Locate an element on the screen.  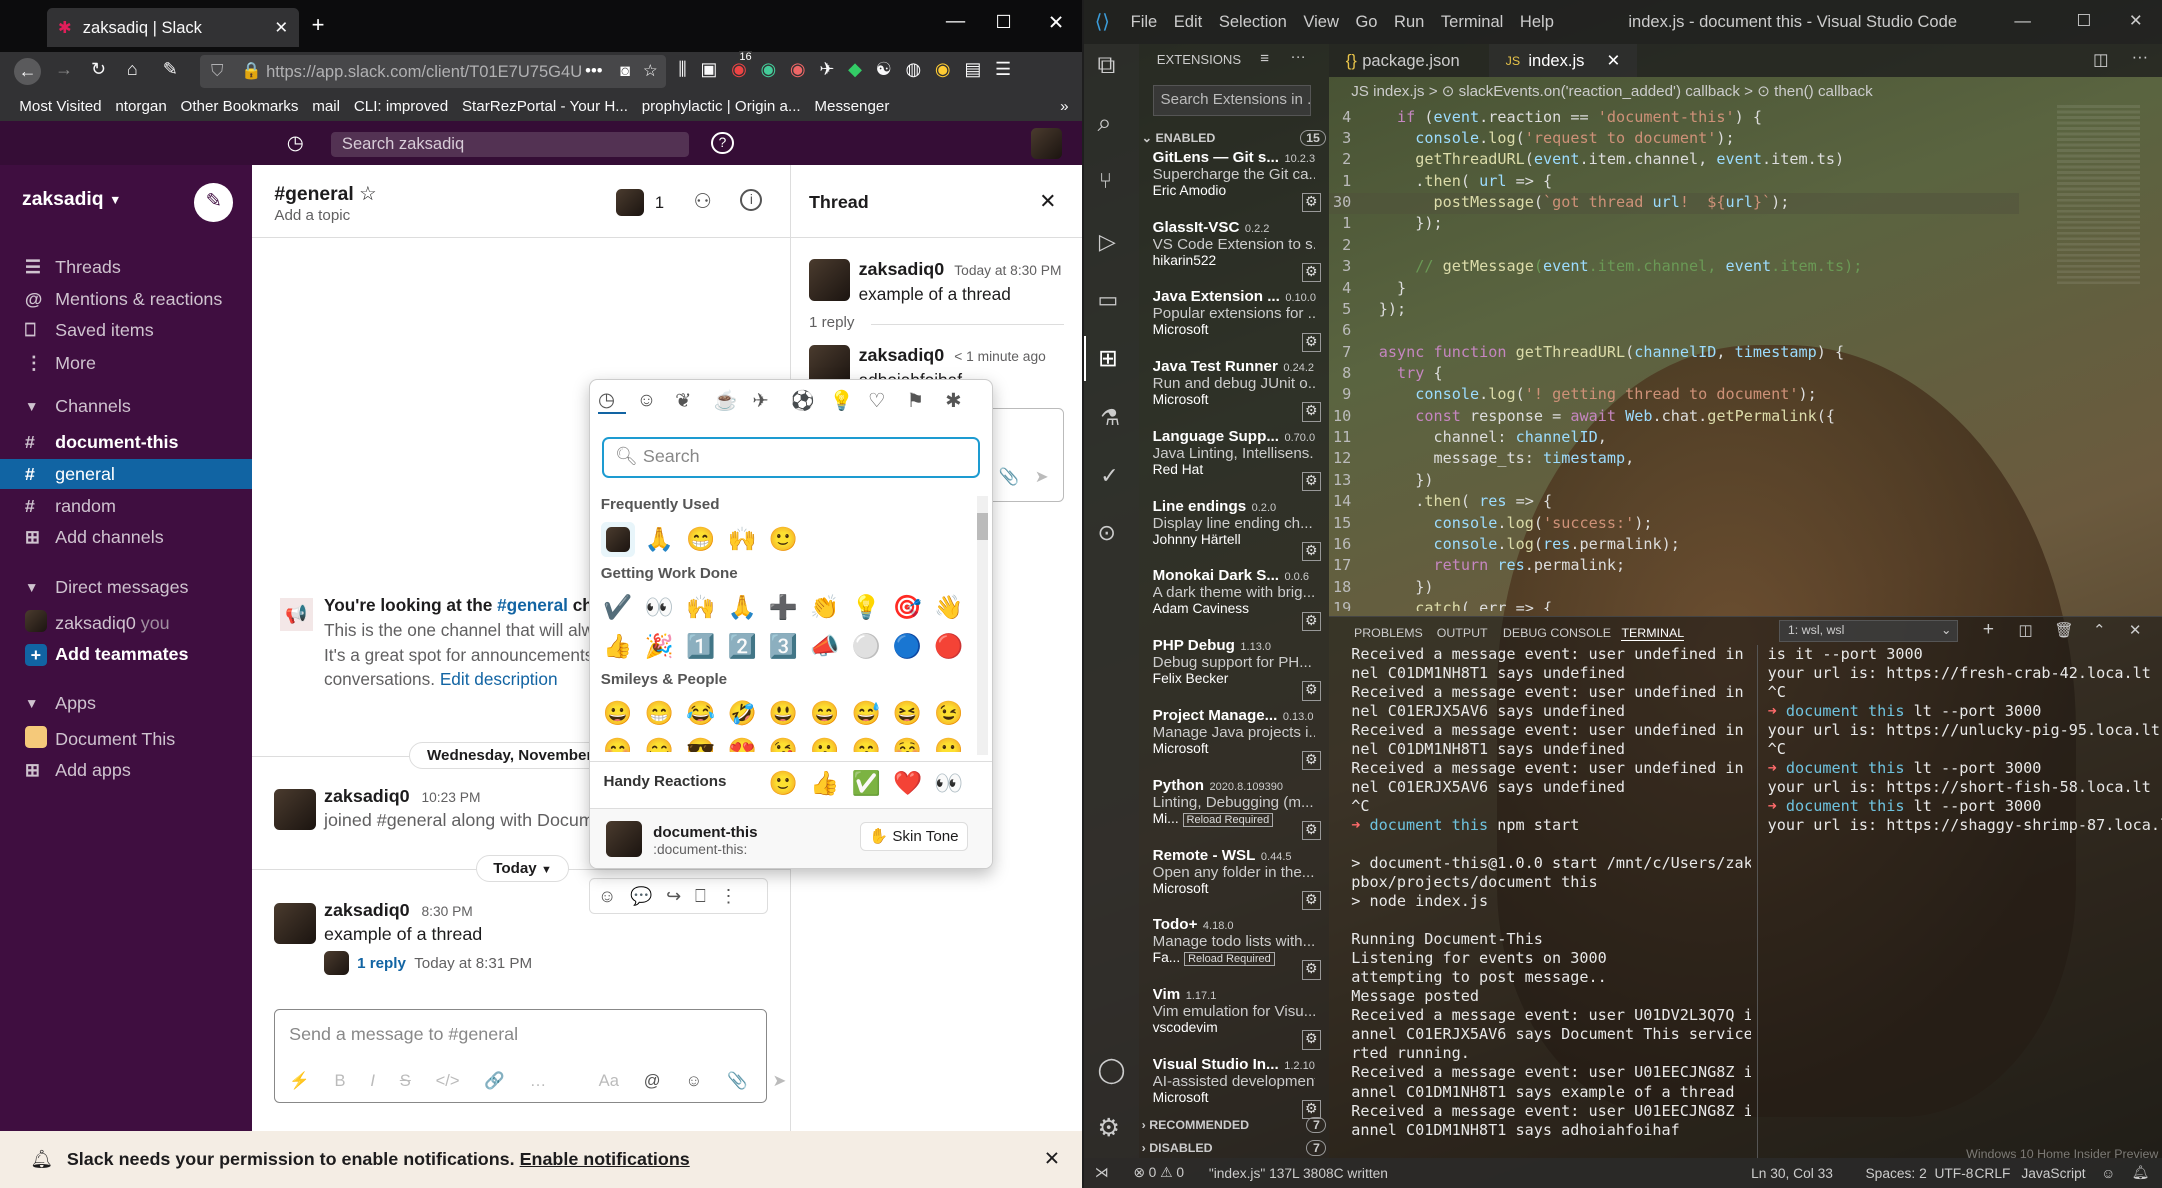
account-icon: ◍ is located at coordinates (914, 69).